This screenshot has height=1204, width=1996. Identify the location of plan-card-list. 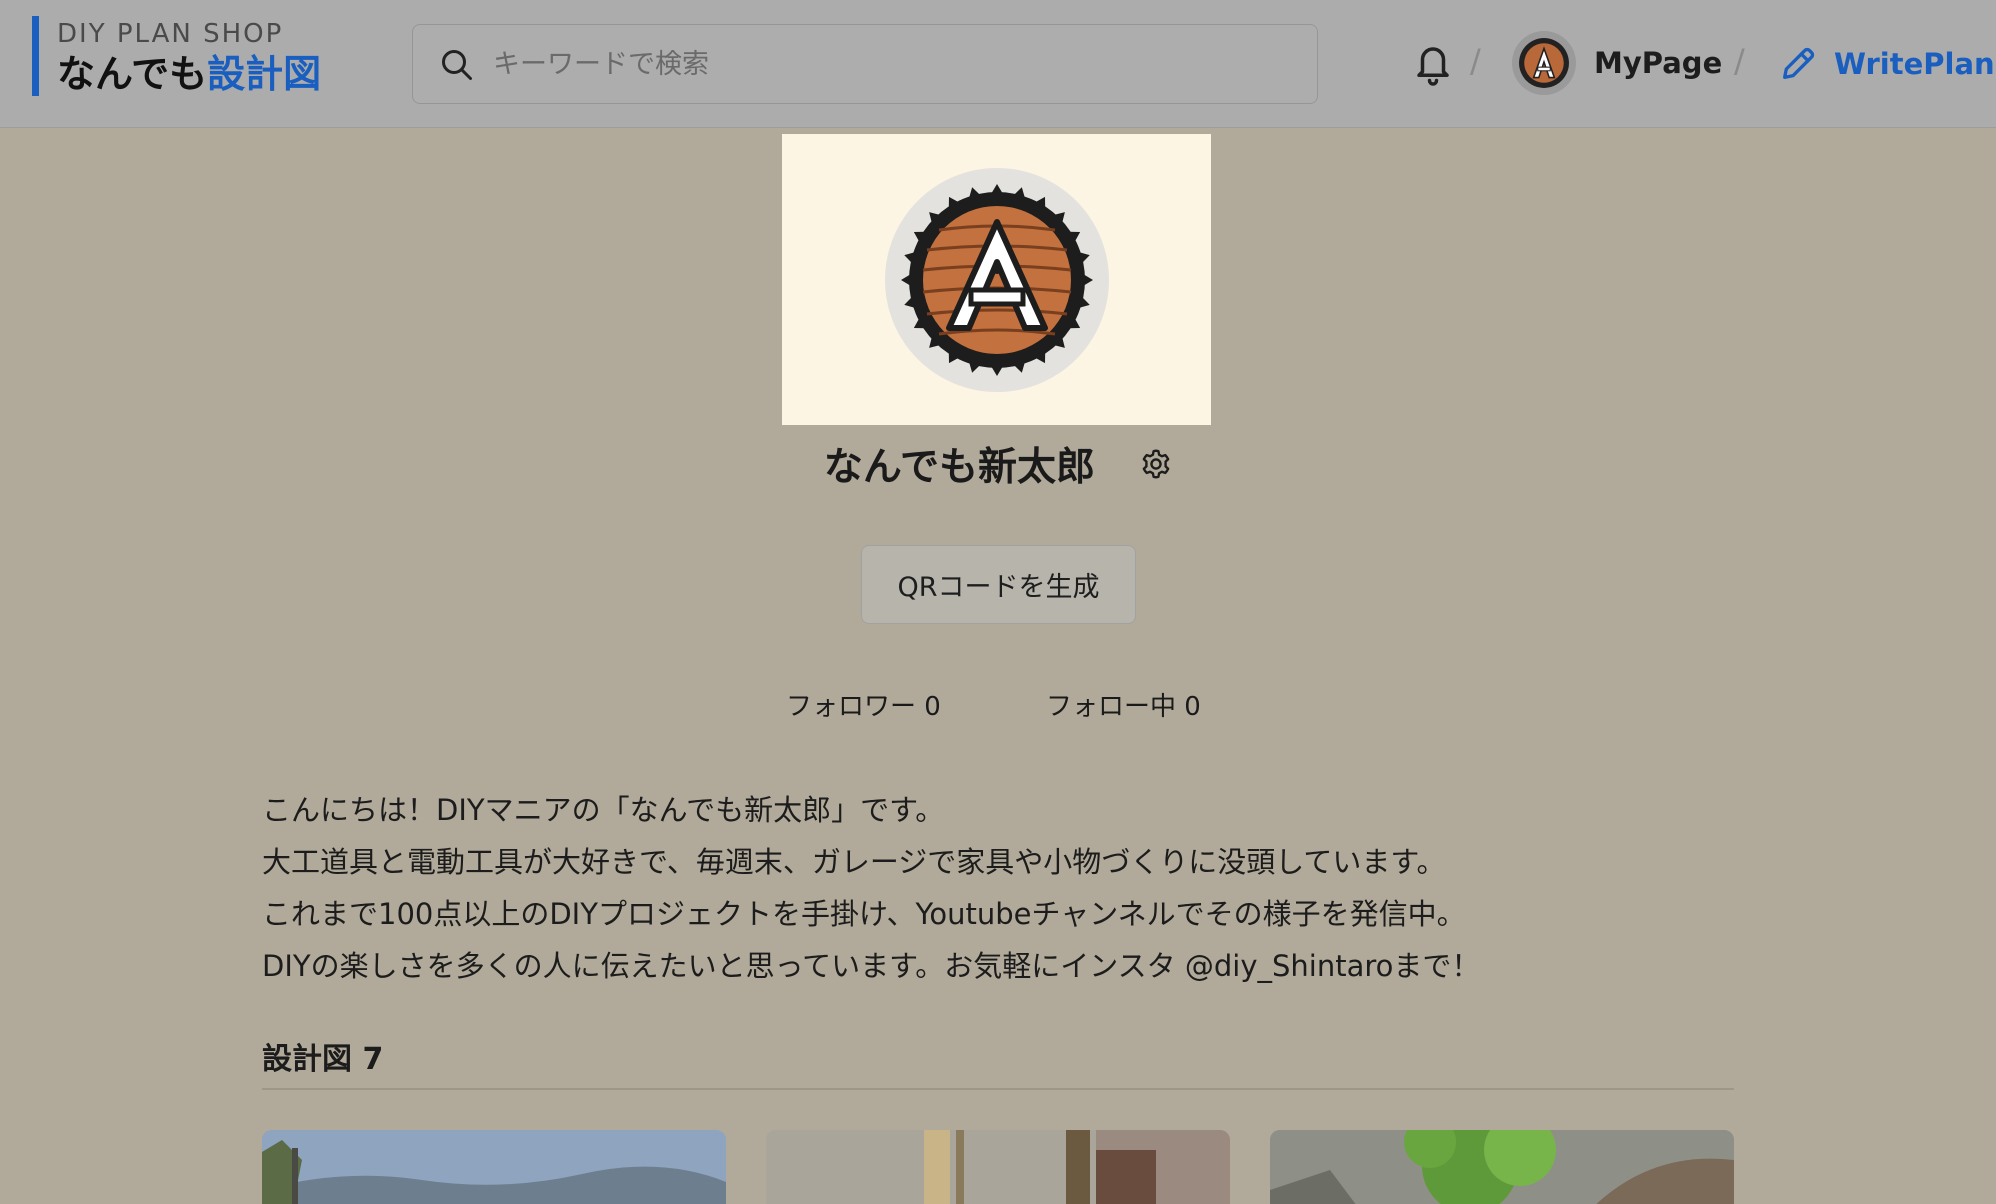
(998, 1167).